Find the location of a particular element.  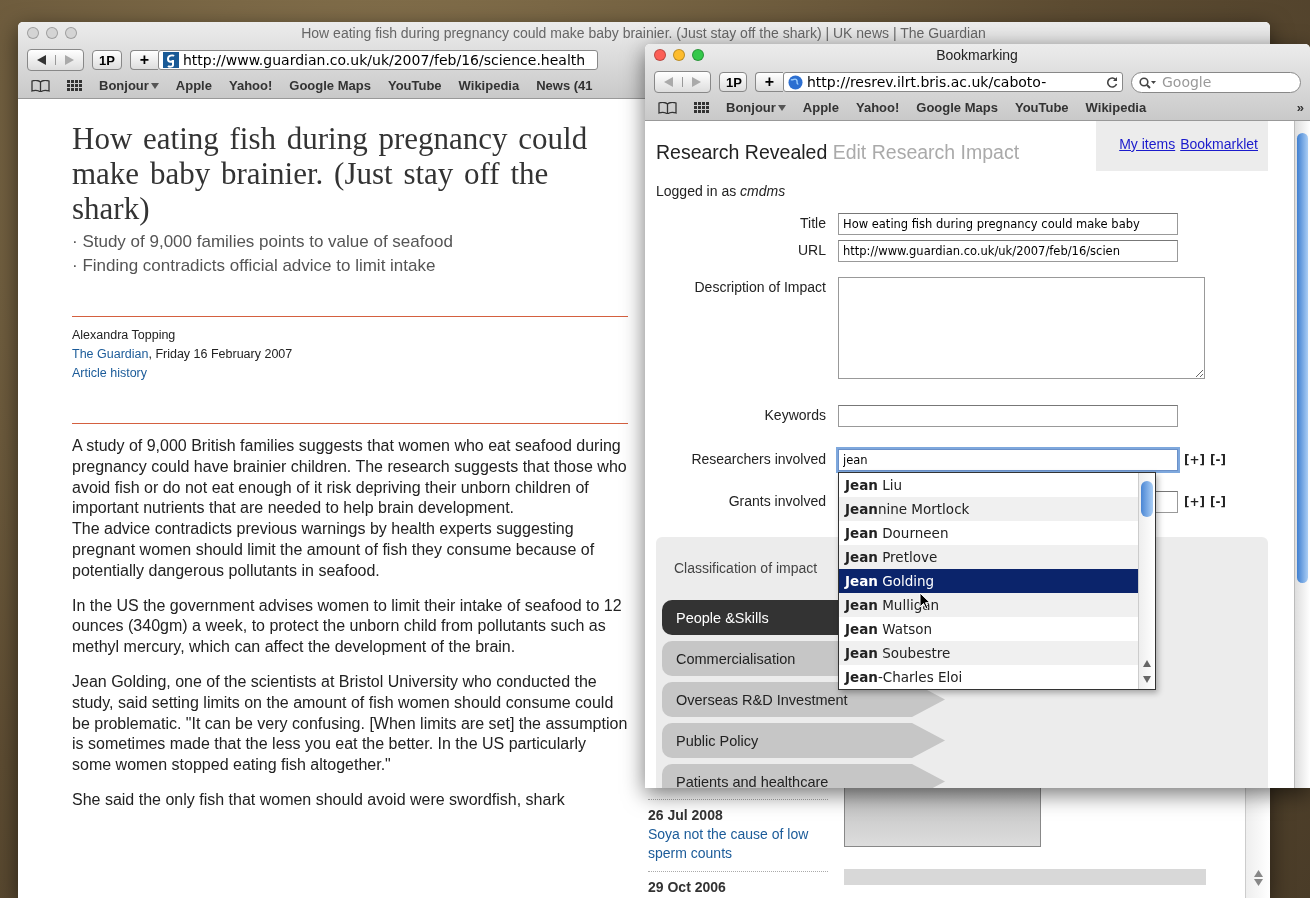

address-field: http://resrev.ilrt.bris.ac.uk/caboto- is located at coordinates (953, 82).